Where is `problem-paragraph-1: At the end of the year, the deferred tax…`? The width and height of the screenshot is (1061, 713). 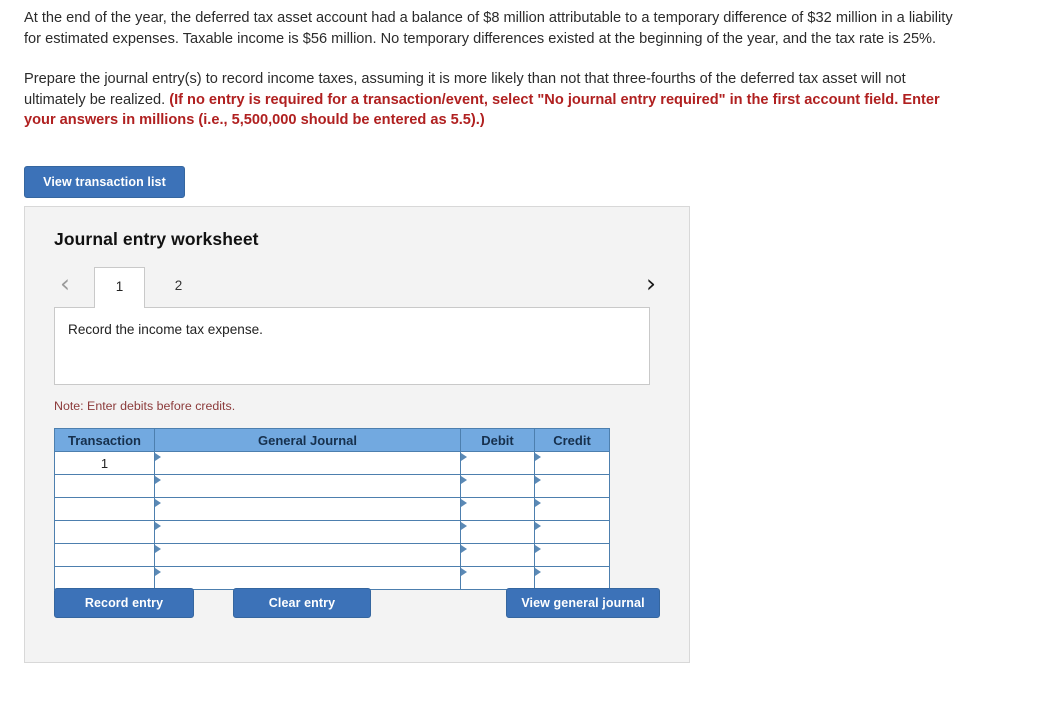 problem-paragraph-1: At the end of the year, the deferred tax… is located at coordinates (488, 28).